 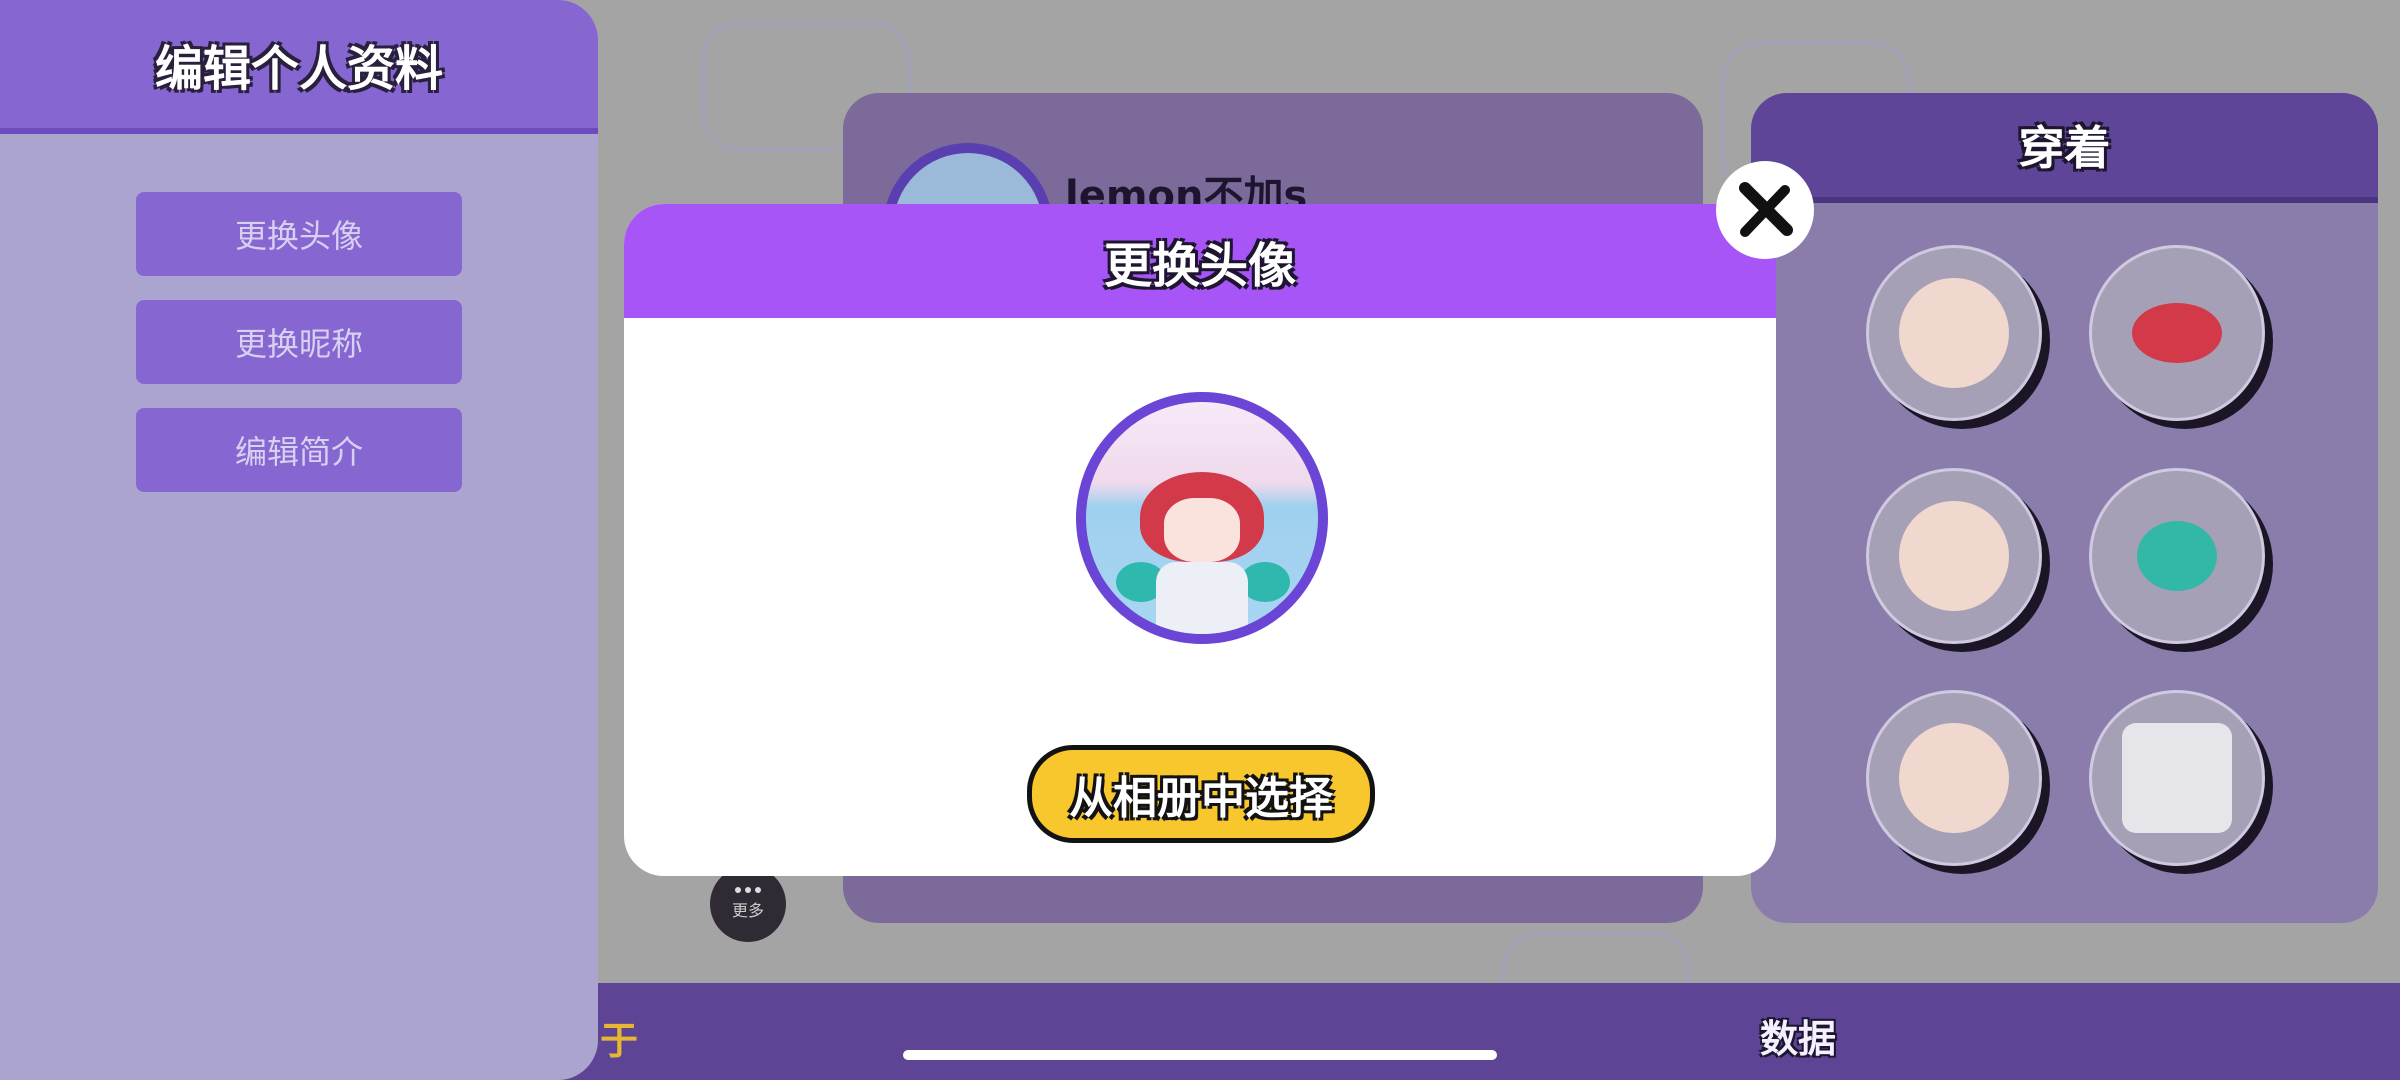 I want to click on bottom-tab-data: 数据, so click(x=1798, y=1035).